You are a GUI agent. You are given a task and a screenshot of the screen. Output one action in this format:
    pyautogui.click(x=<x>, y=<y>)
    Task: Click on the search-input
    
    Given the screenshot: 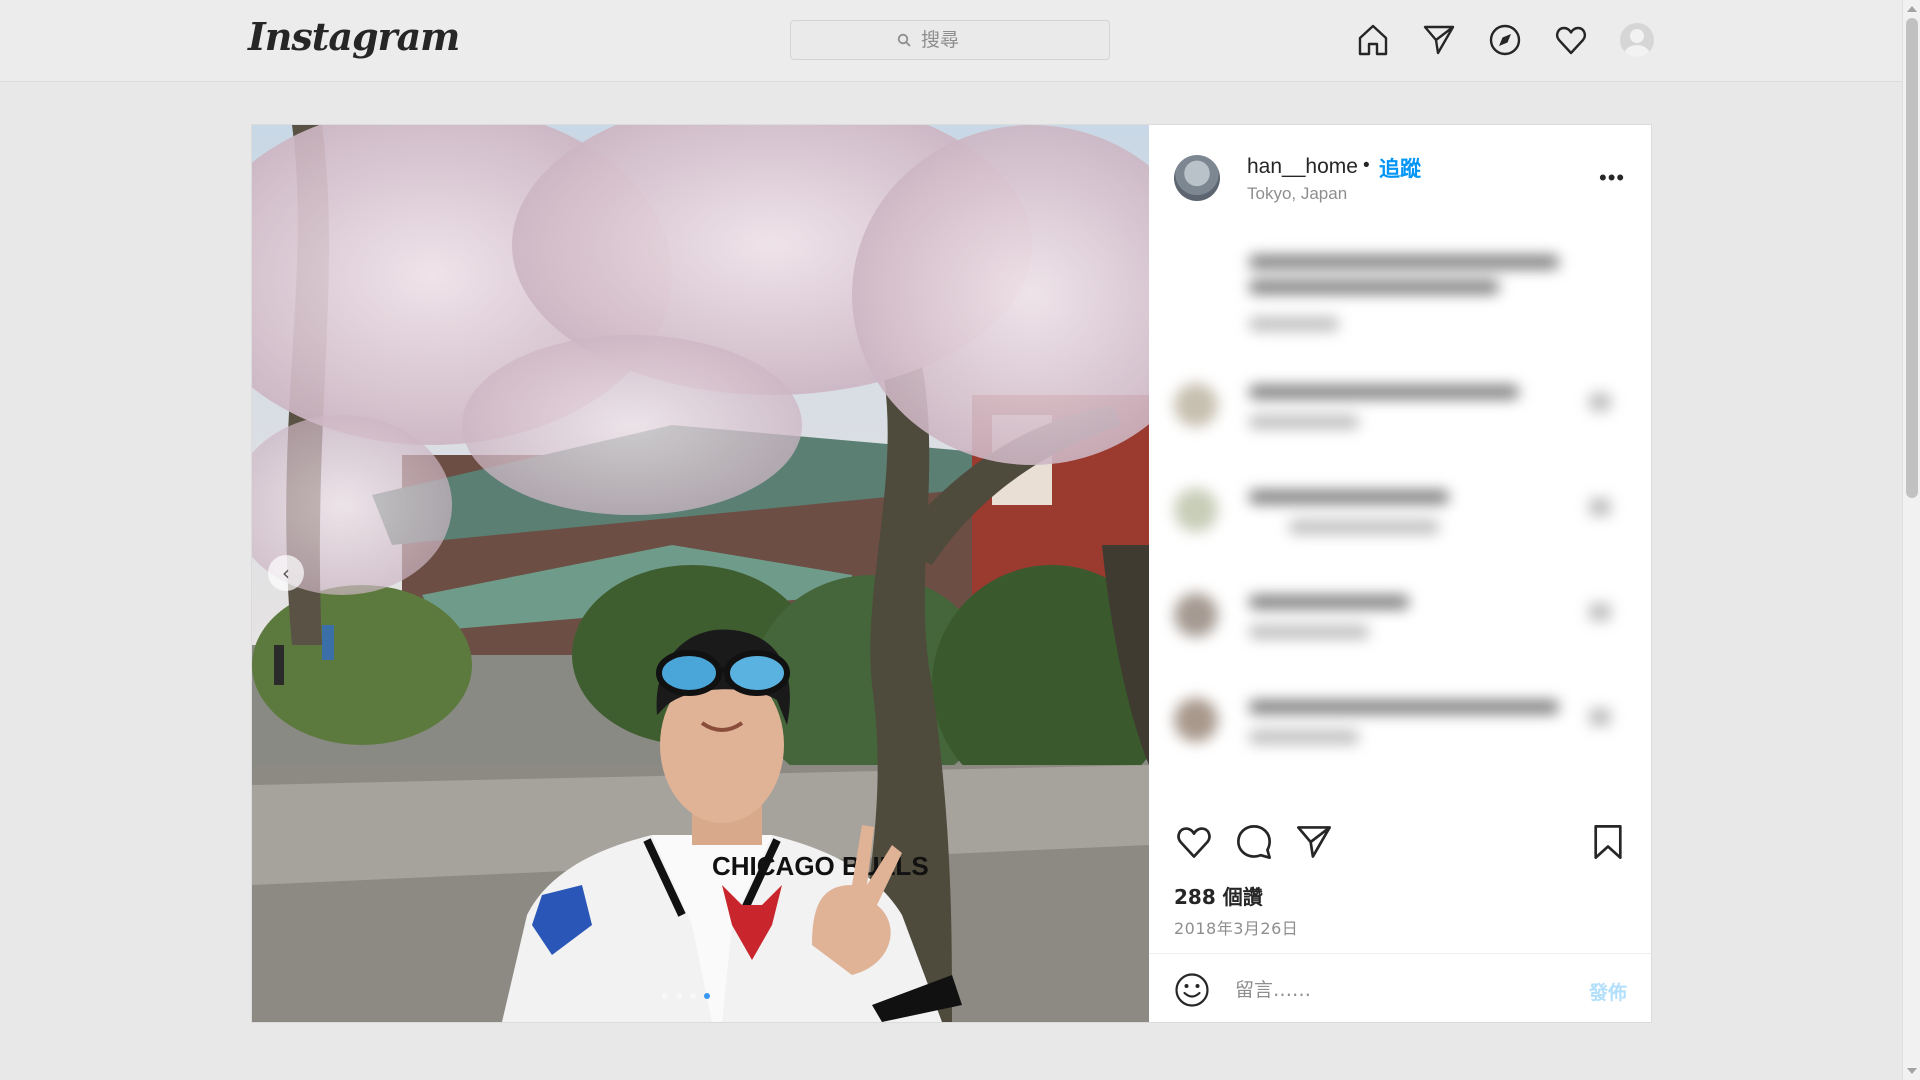 What is the action you would take?
    pyautogui.click(x=961, y=40)
    